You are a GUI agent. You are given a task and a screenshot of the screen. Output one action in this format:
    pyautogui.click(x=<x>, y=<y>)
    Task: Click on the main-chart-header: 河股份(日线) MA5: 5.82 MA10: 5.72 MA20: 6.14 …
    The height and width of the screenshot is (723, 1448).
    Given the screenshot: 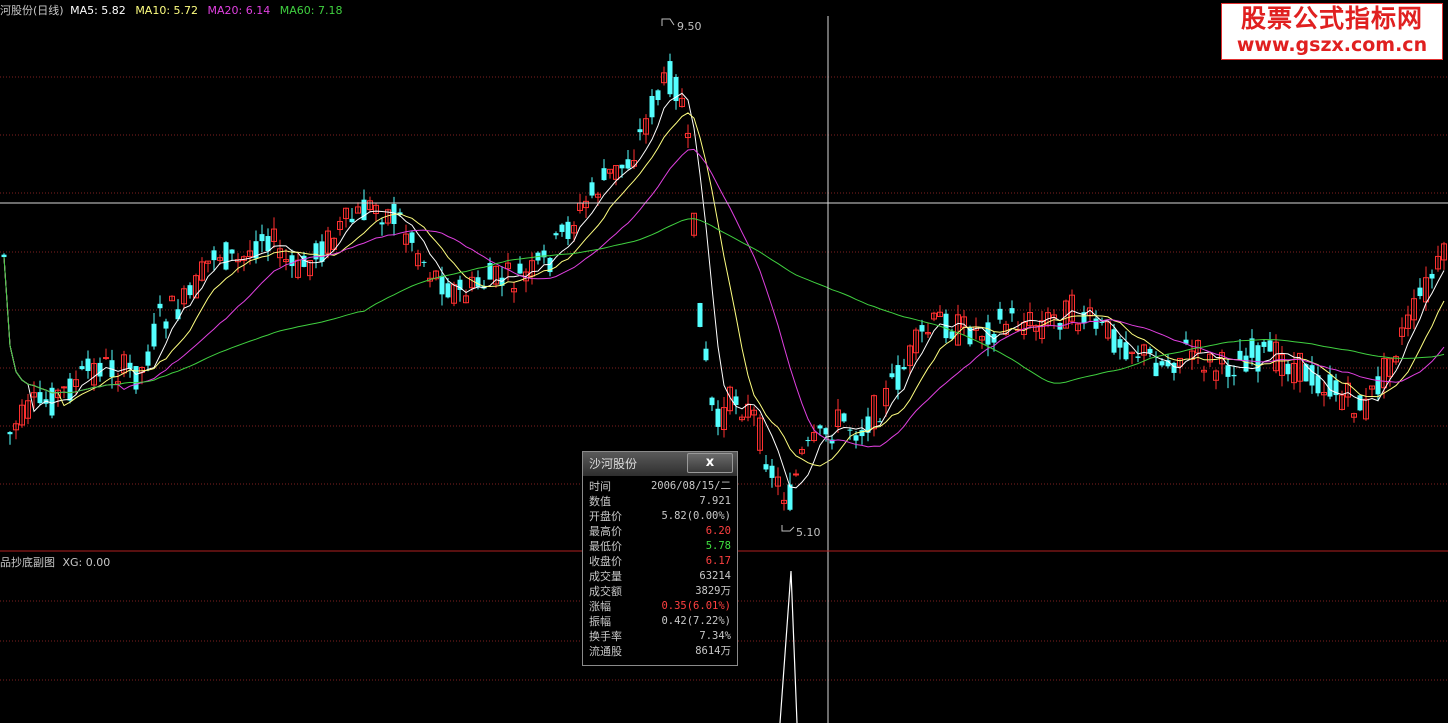 What is the action you would take?
    pyautogui.click(x=174, y=10)
    